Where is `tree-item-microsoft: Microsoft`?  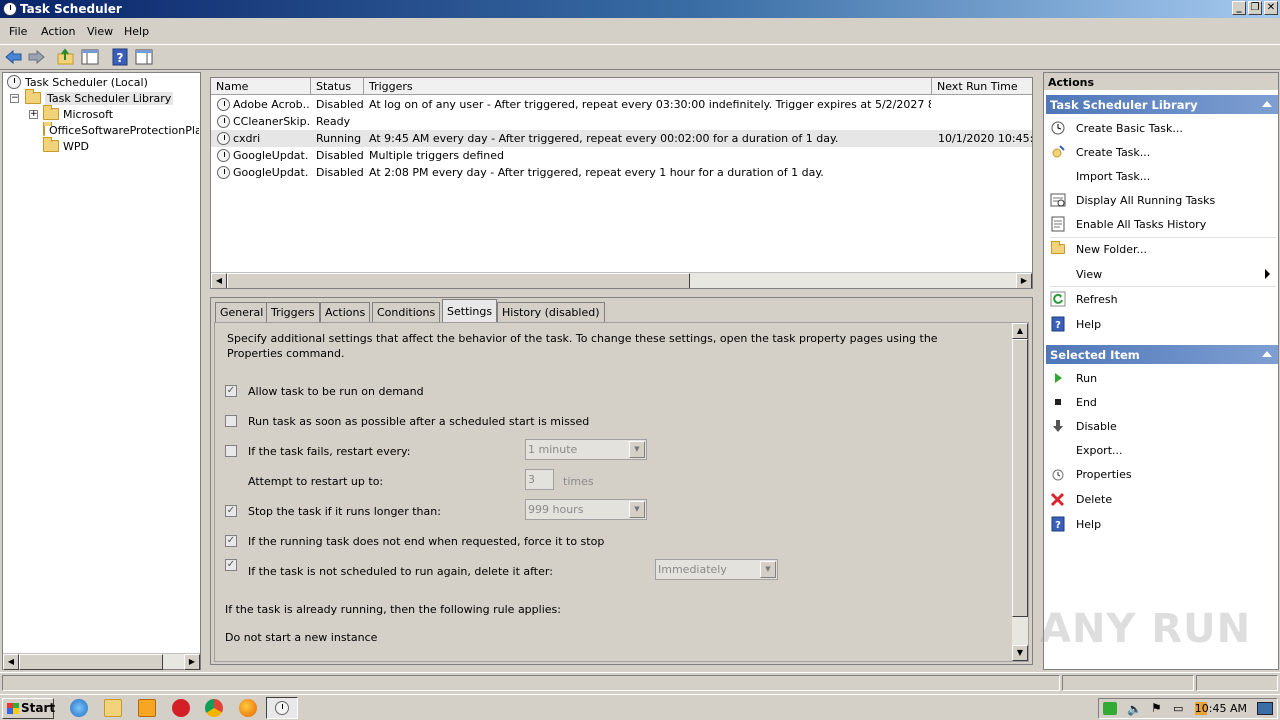 tree-item-microsoft: Microsoft is located at coordinates (78, 113).